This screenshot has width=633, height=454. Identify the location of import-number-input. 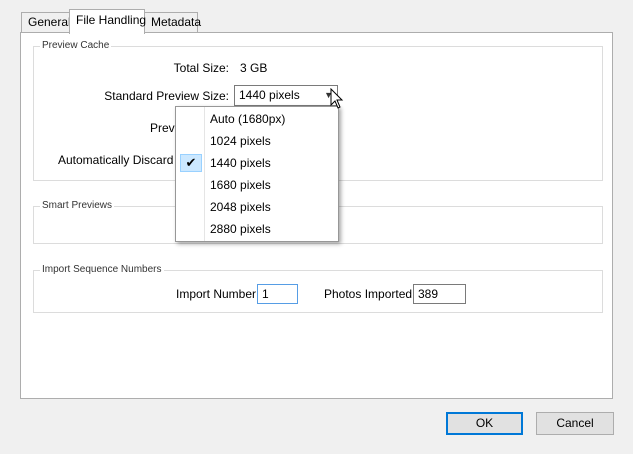
(277, 294).